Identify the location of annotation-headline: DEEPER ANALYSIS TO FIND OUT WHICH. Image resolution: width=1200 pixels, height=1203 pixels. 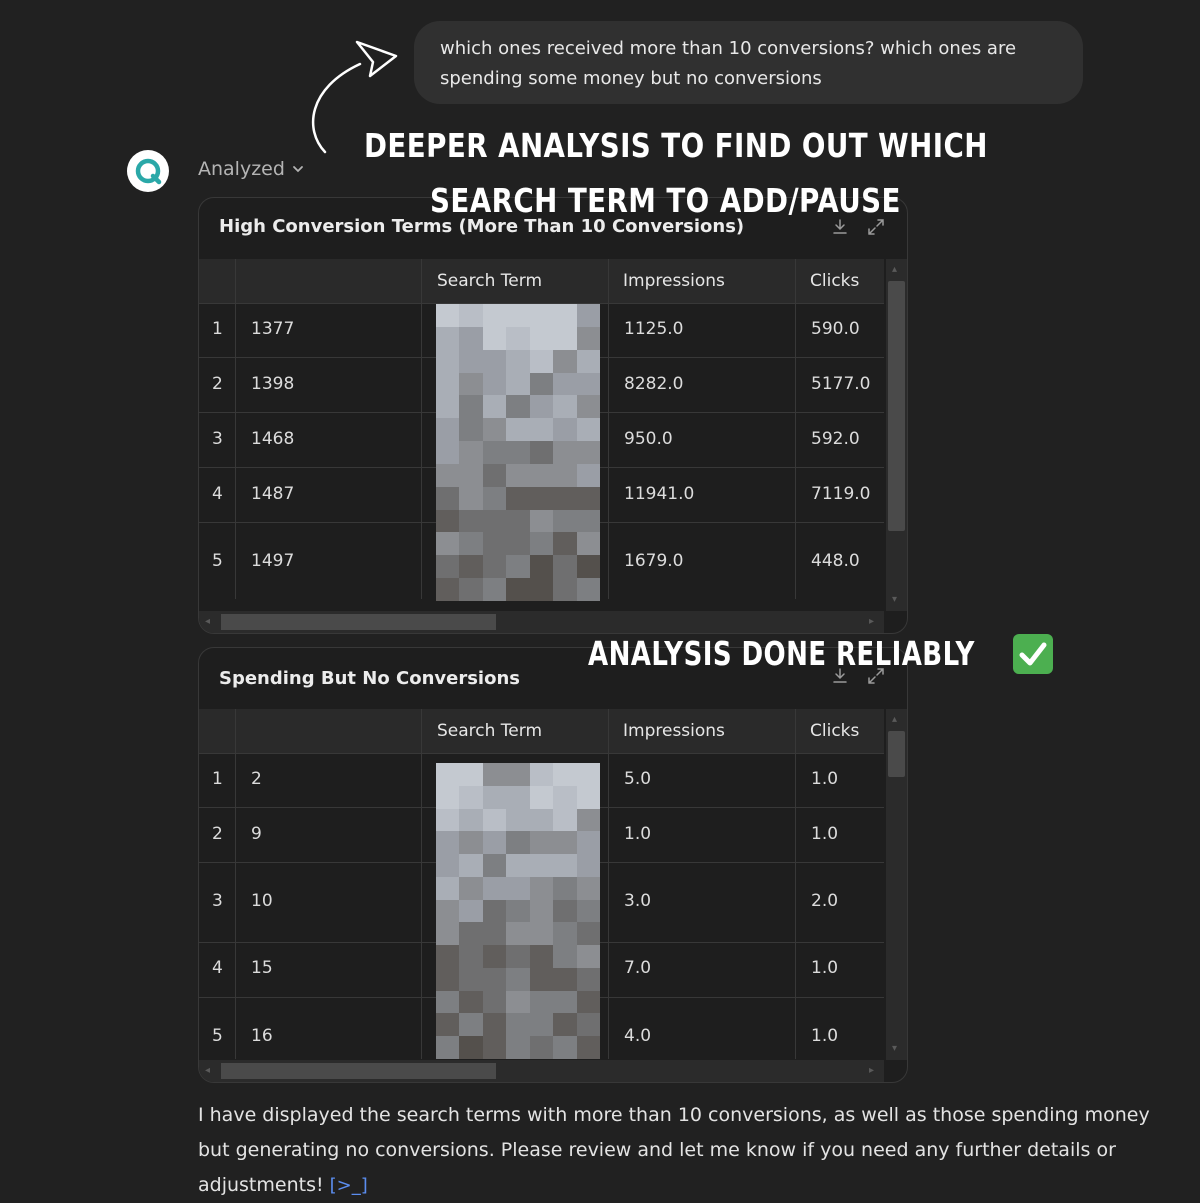
(676, 145).